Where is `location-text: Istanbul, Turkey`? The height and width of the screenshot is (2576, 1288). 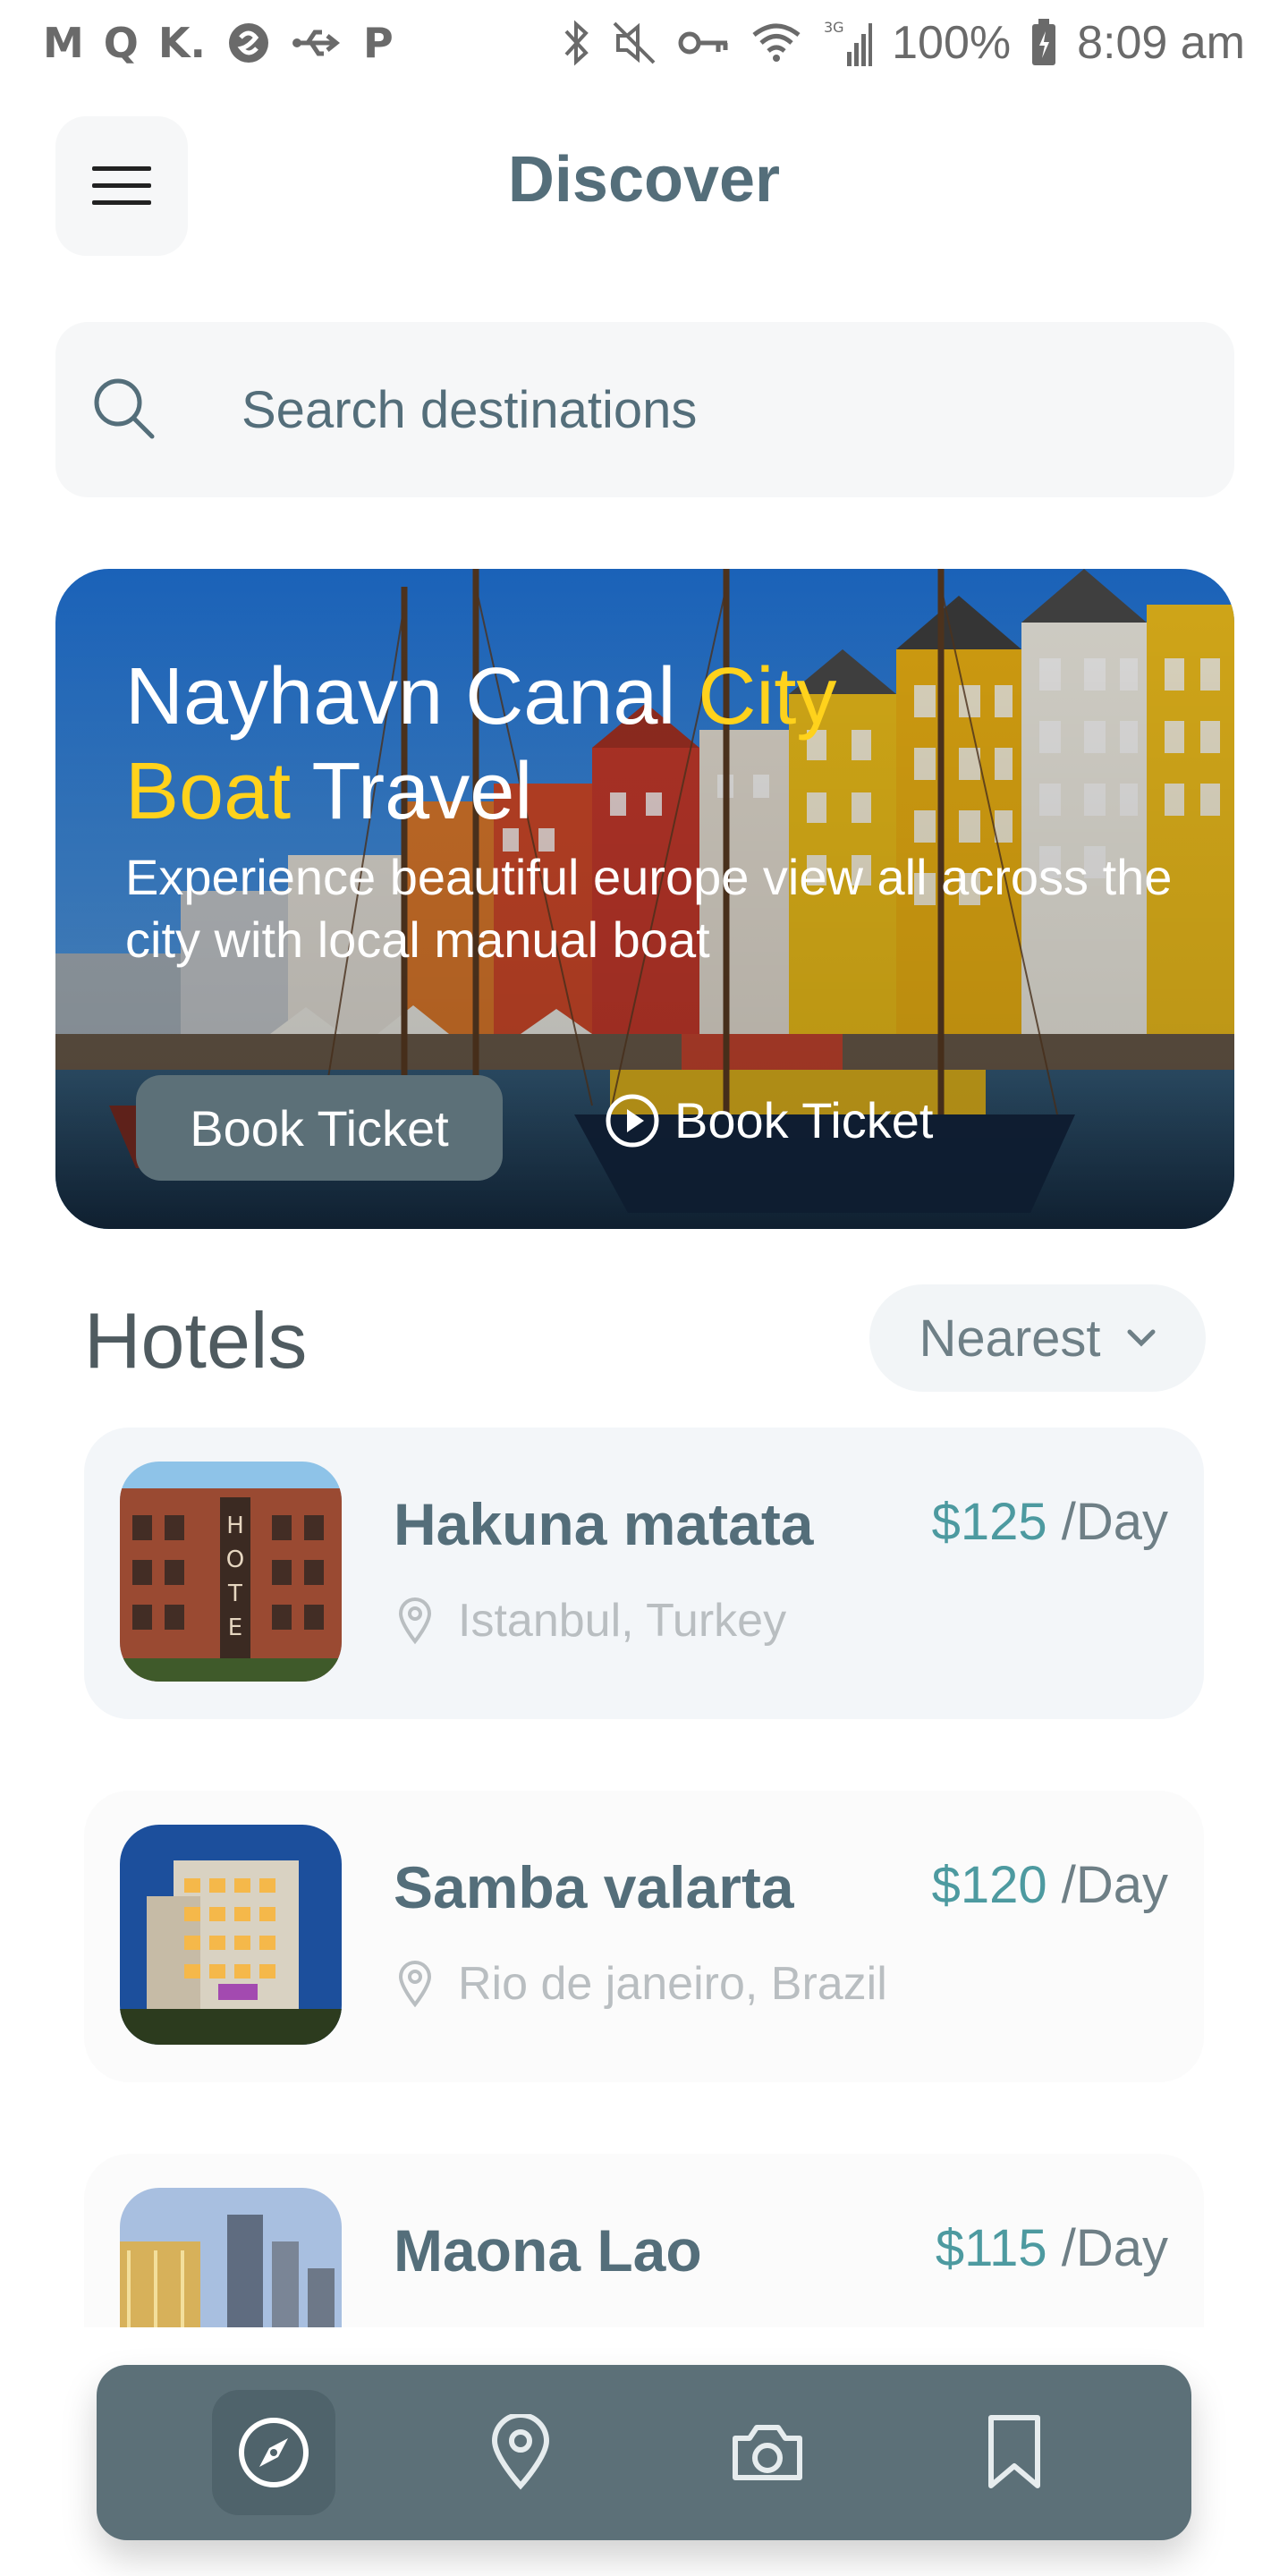
location-text: Istanbul, Turkey is located at coordinates (622, 1621).